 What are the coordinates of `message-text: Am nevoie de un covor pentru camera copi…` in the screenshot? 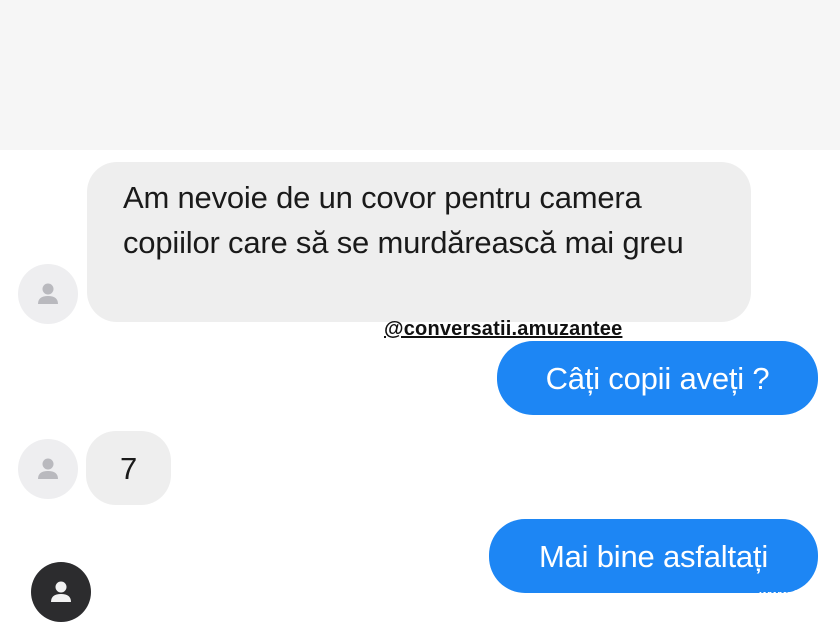 It's located at (403, 220).